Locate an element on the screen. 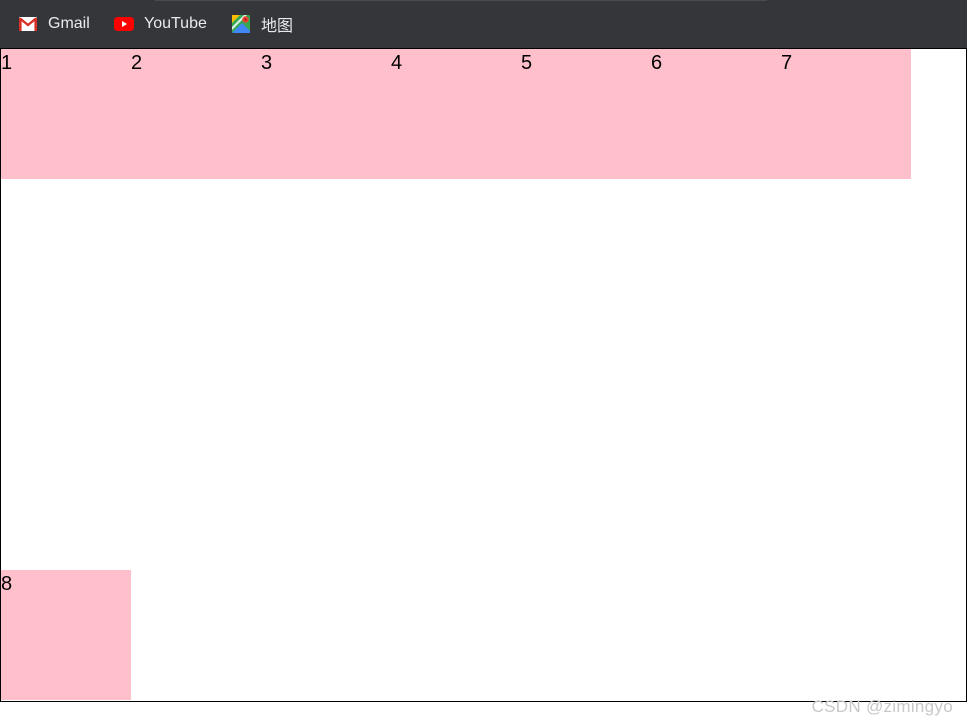 The width and height of the screenshot is (967, 727). box-2: 2 is located at coordinates (196, 114).